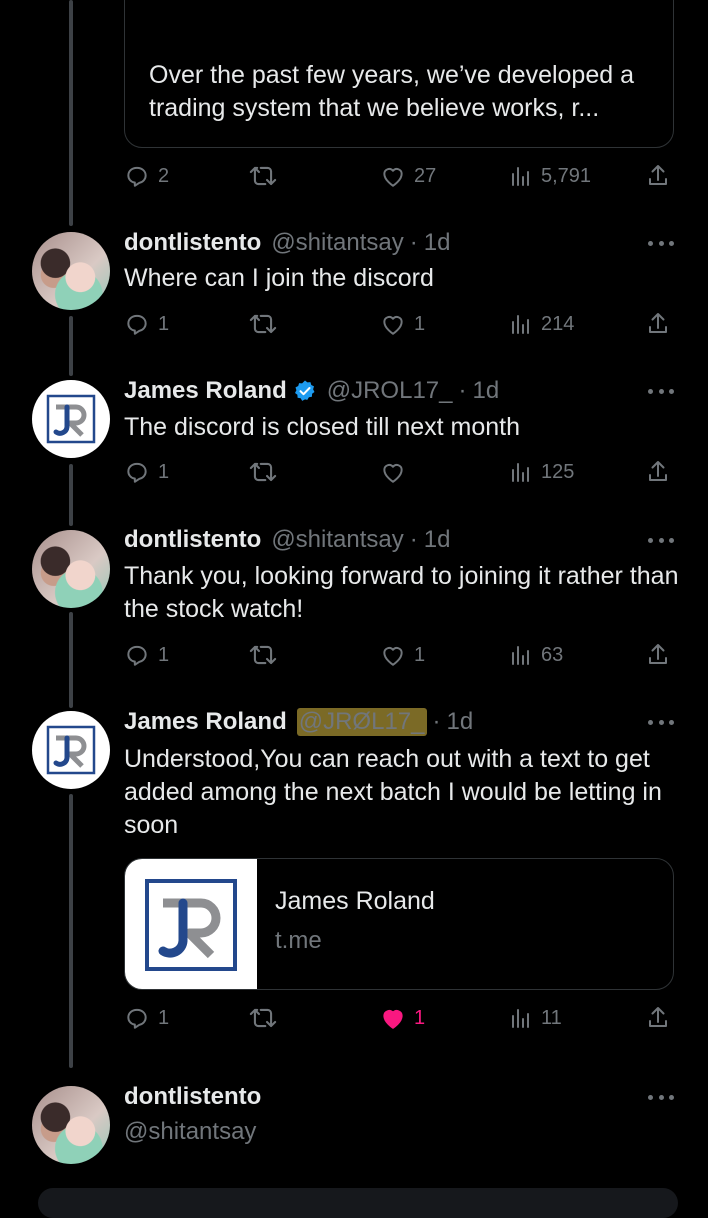 Image resolution: width=708 pixels, height=1218 pixels. What do you see at coordinates (541, 472) in the screenshot?
I see `views-button: 125` at bounding box center [541, 472].